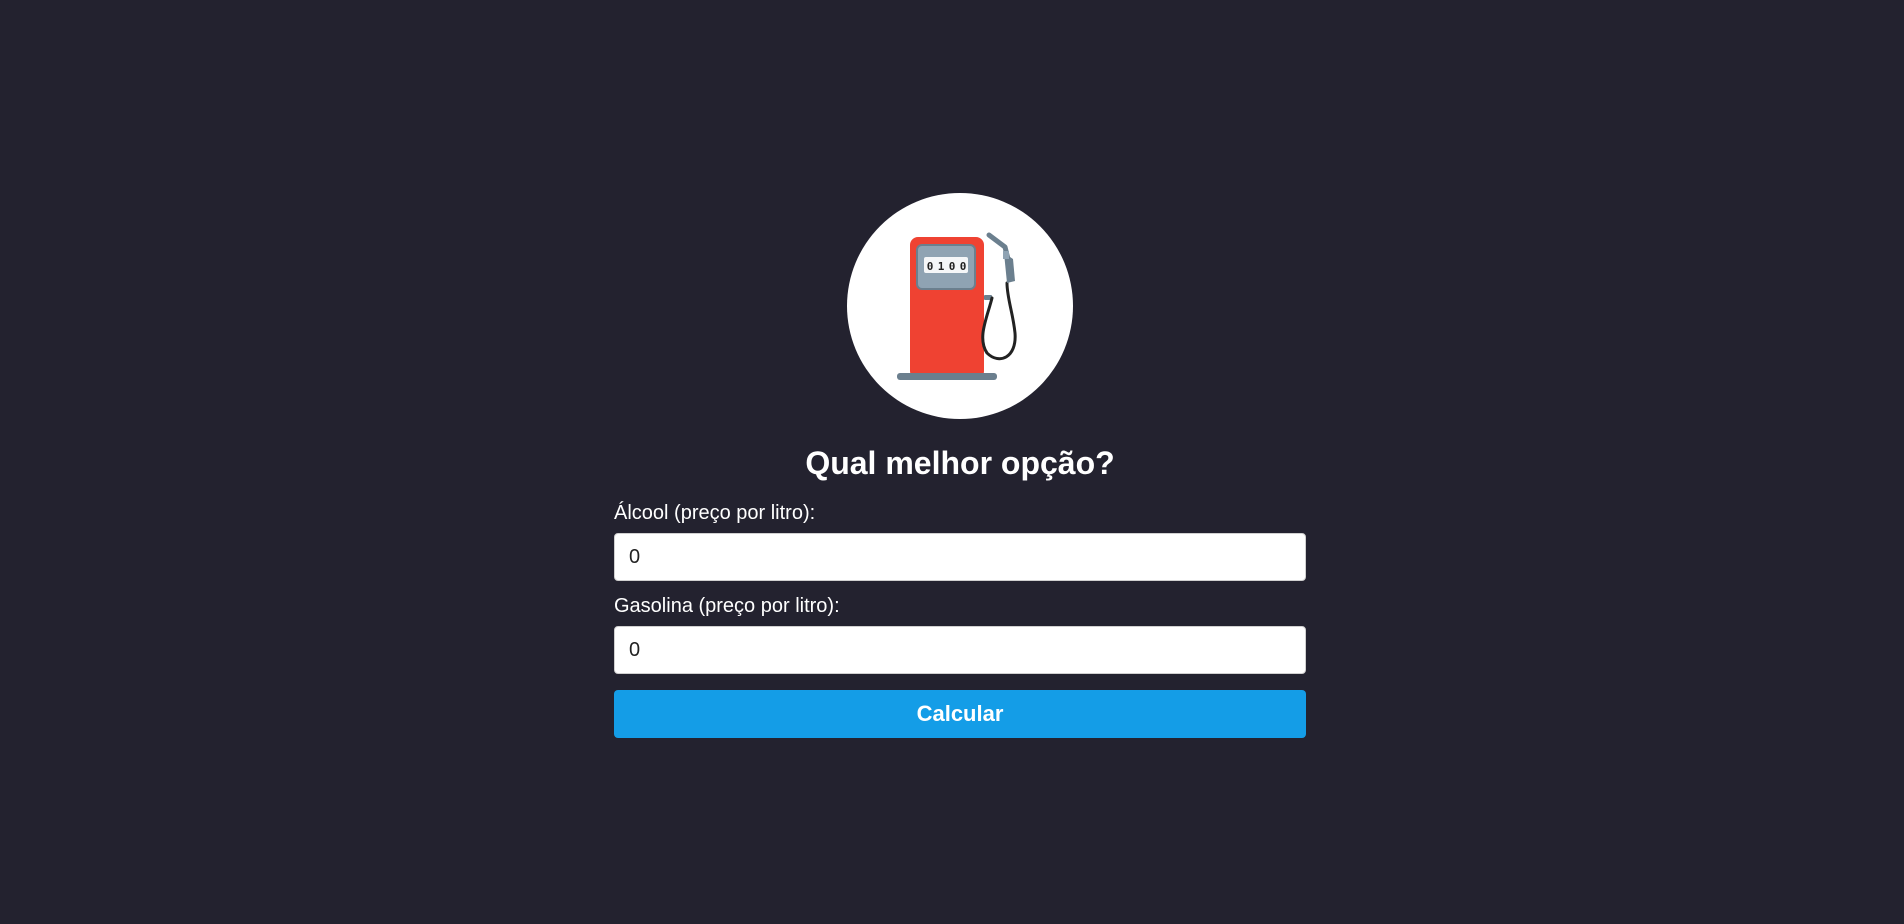  What do you see at coordinates (960, 557) in the screenshot?
I see `alcool-price-input` at bounding box center [960, 557].